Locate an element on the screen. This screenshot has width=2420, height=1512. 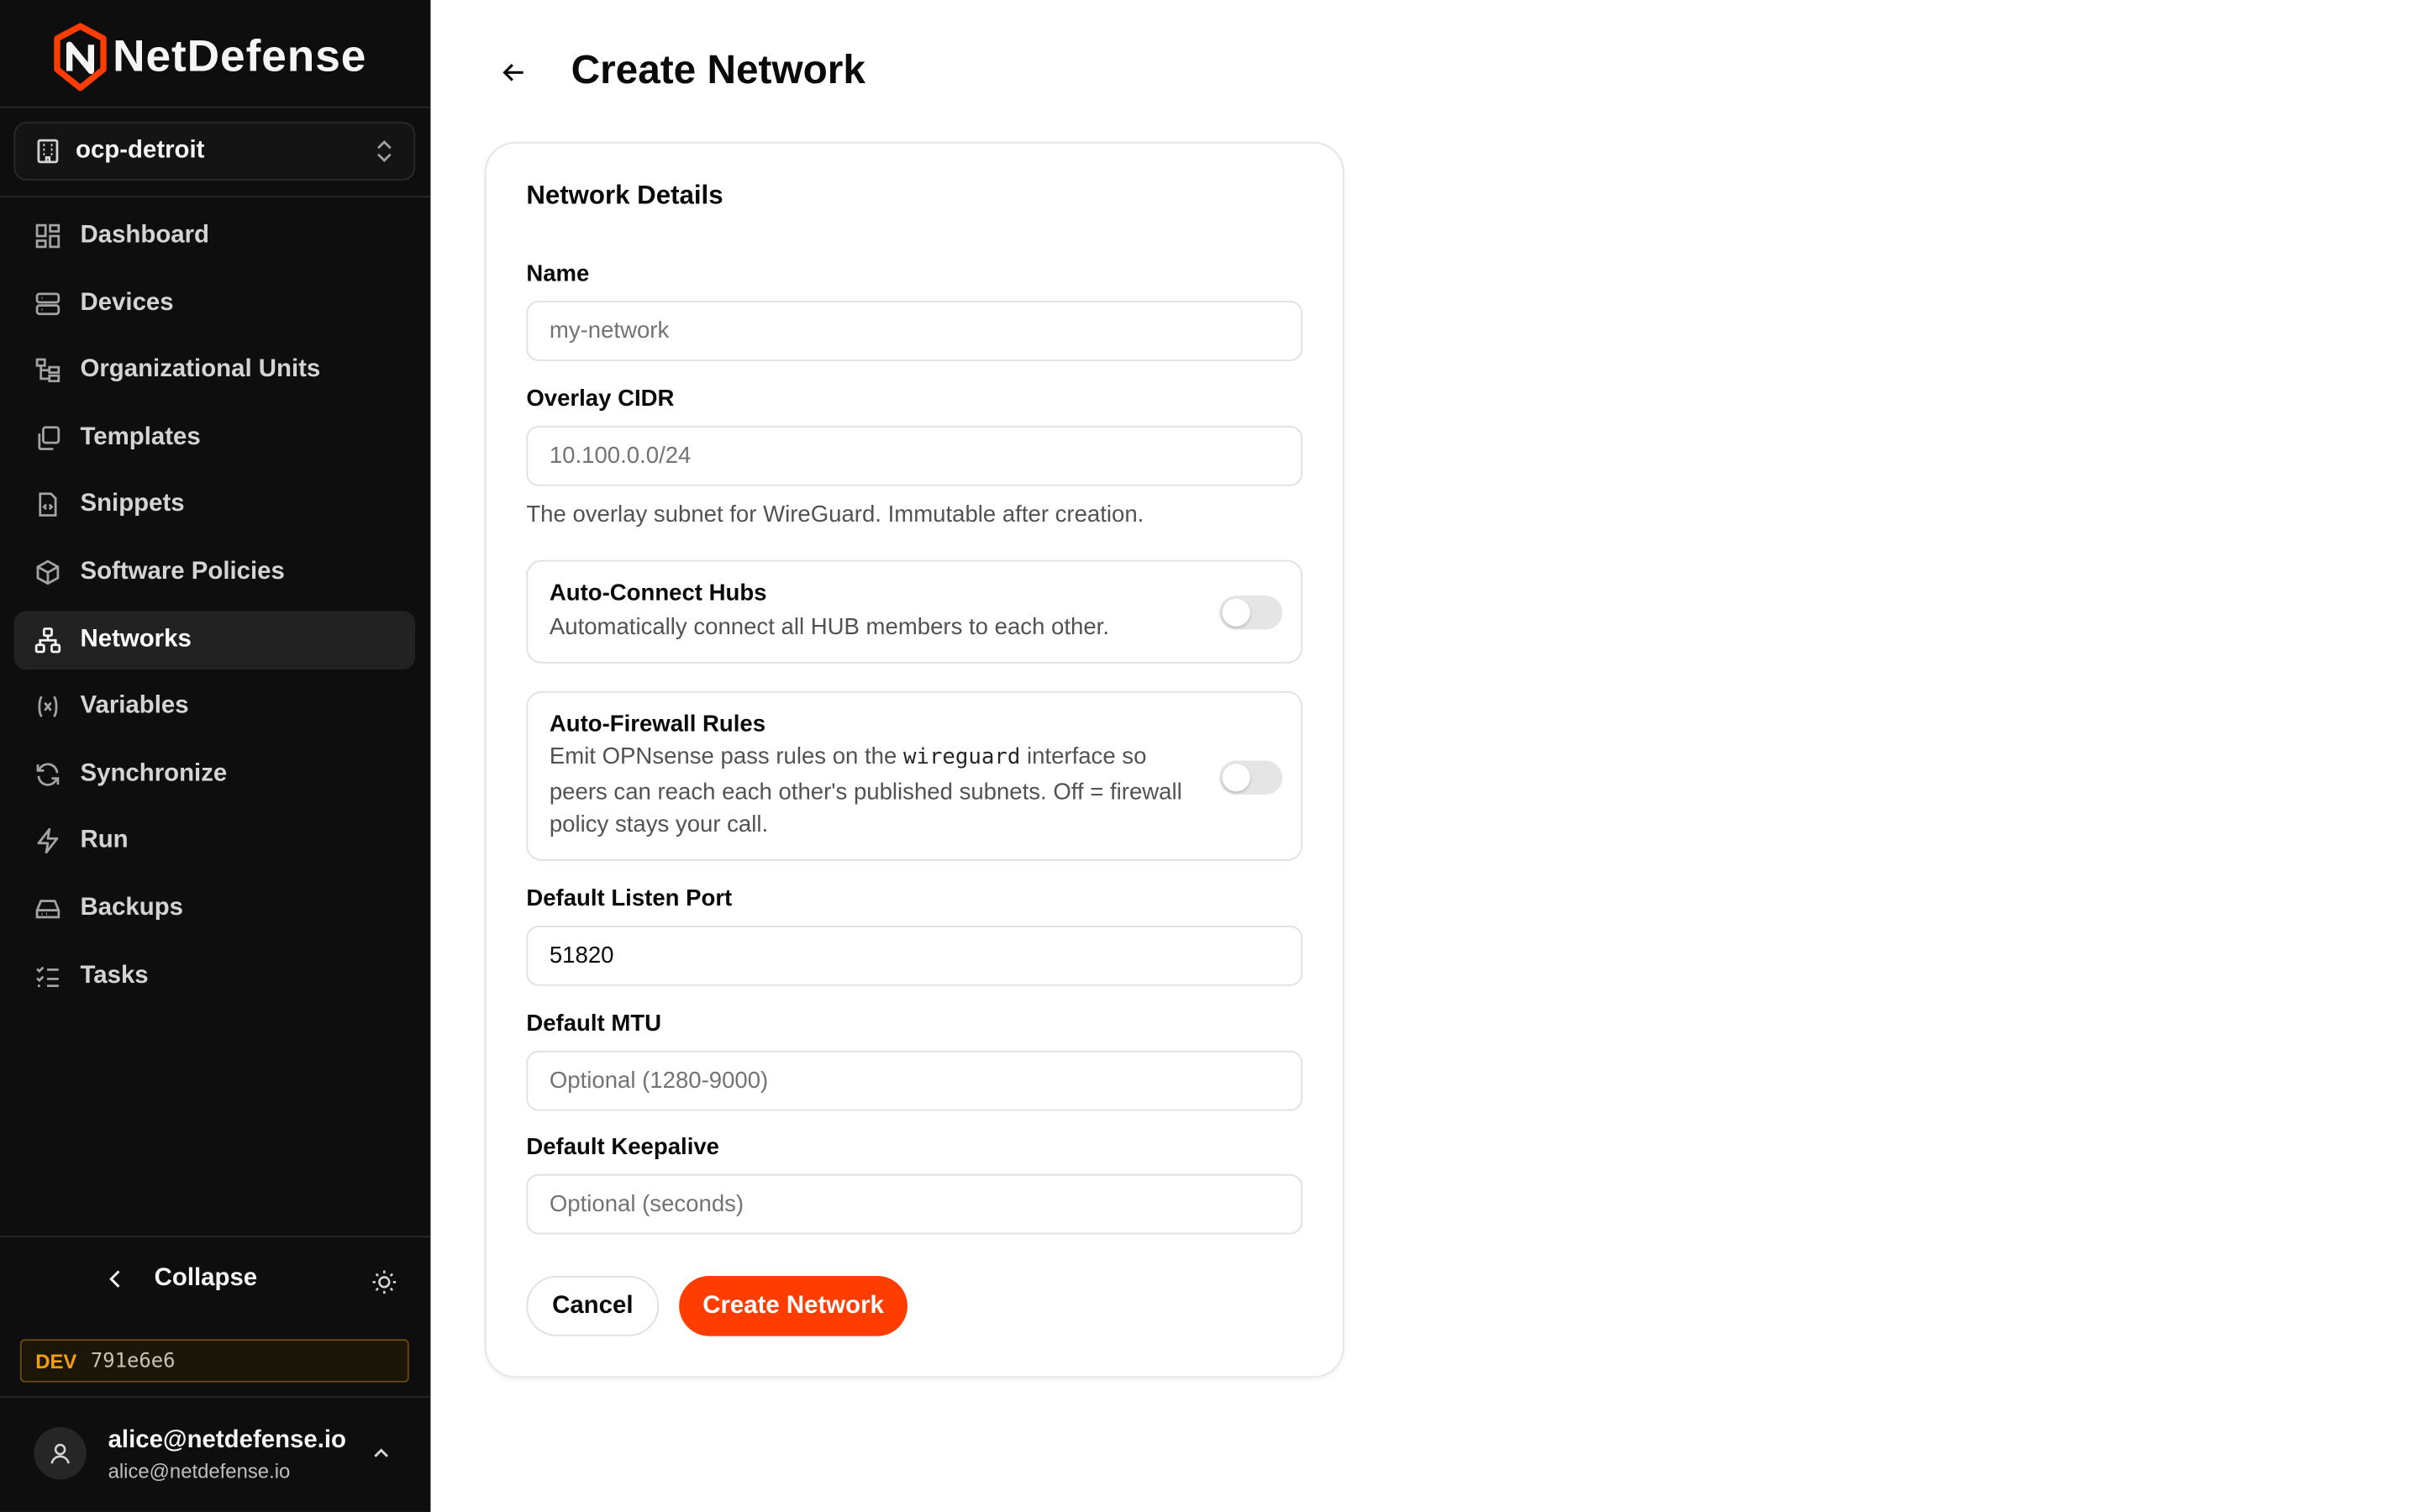
environment-label: DEV is located at coordinates (56, 1361).